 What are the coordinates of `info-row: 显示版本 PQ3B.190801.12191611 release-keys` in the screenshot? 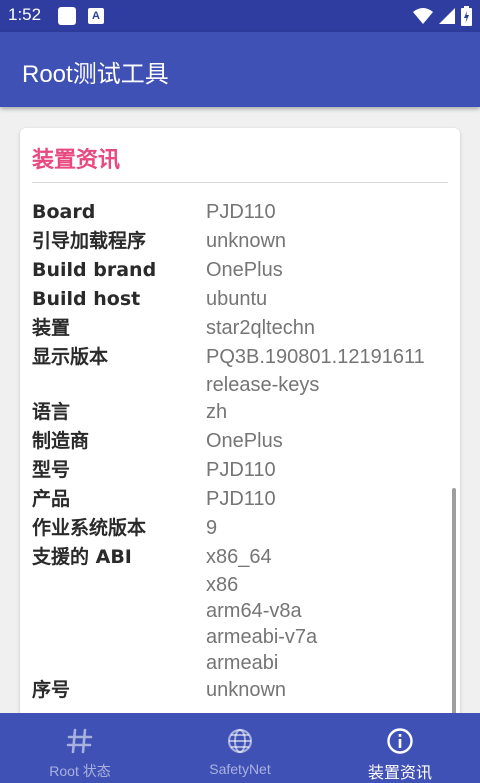 It's located at (242, 370).